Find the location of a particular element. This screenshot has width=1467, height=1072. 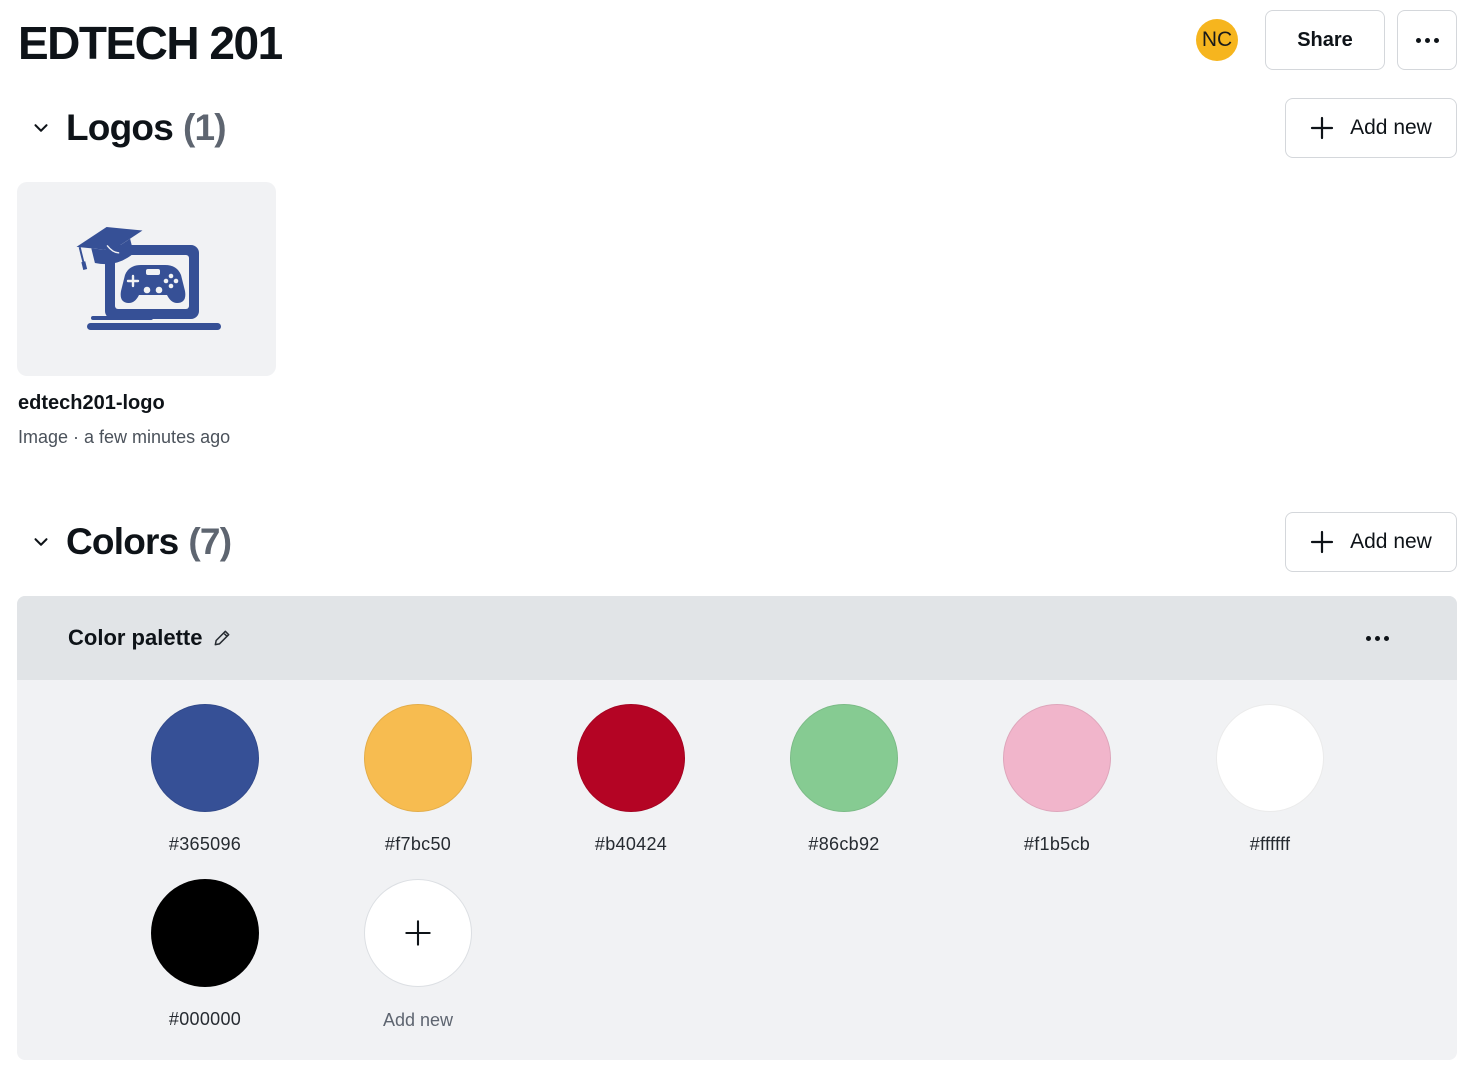

color-hex-label: #86cb92 is located at coordinates (844, 844).